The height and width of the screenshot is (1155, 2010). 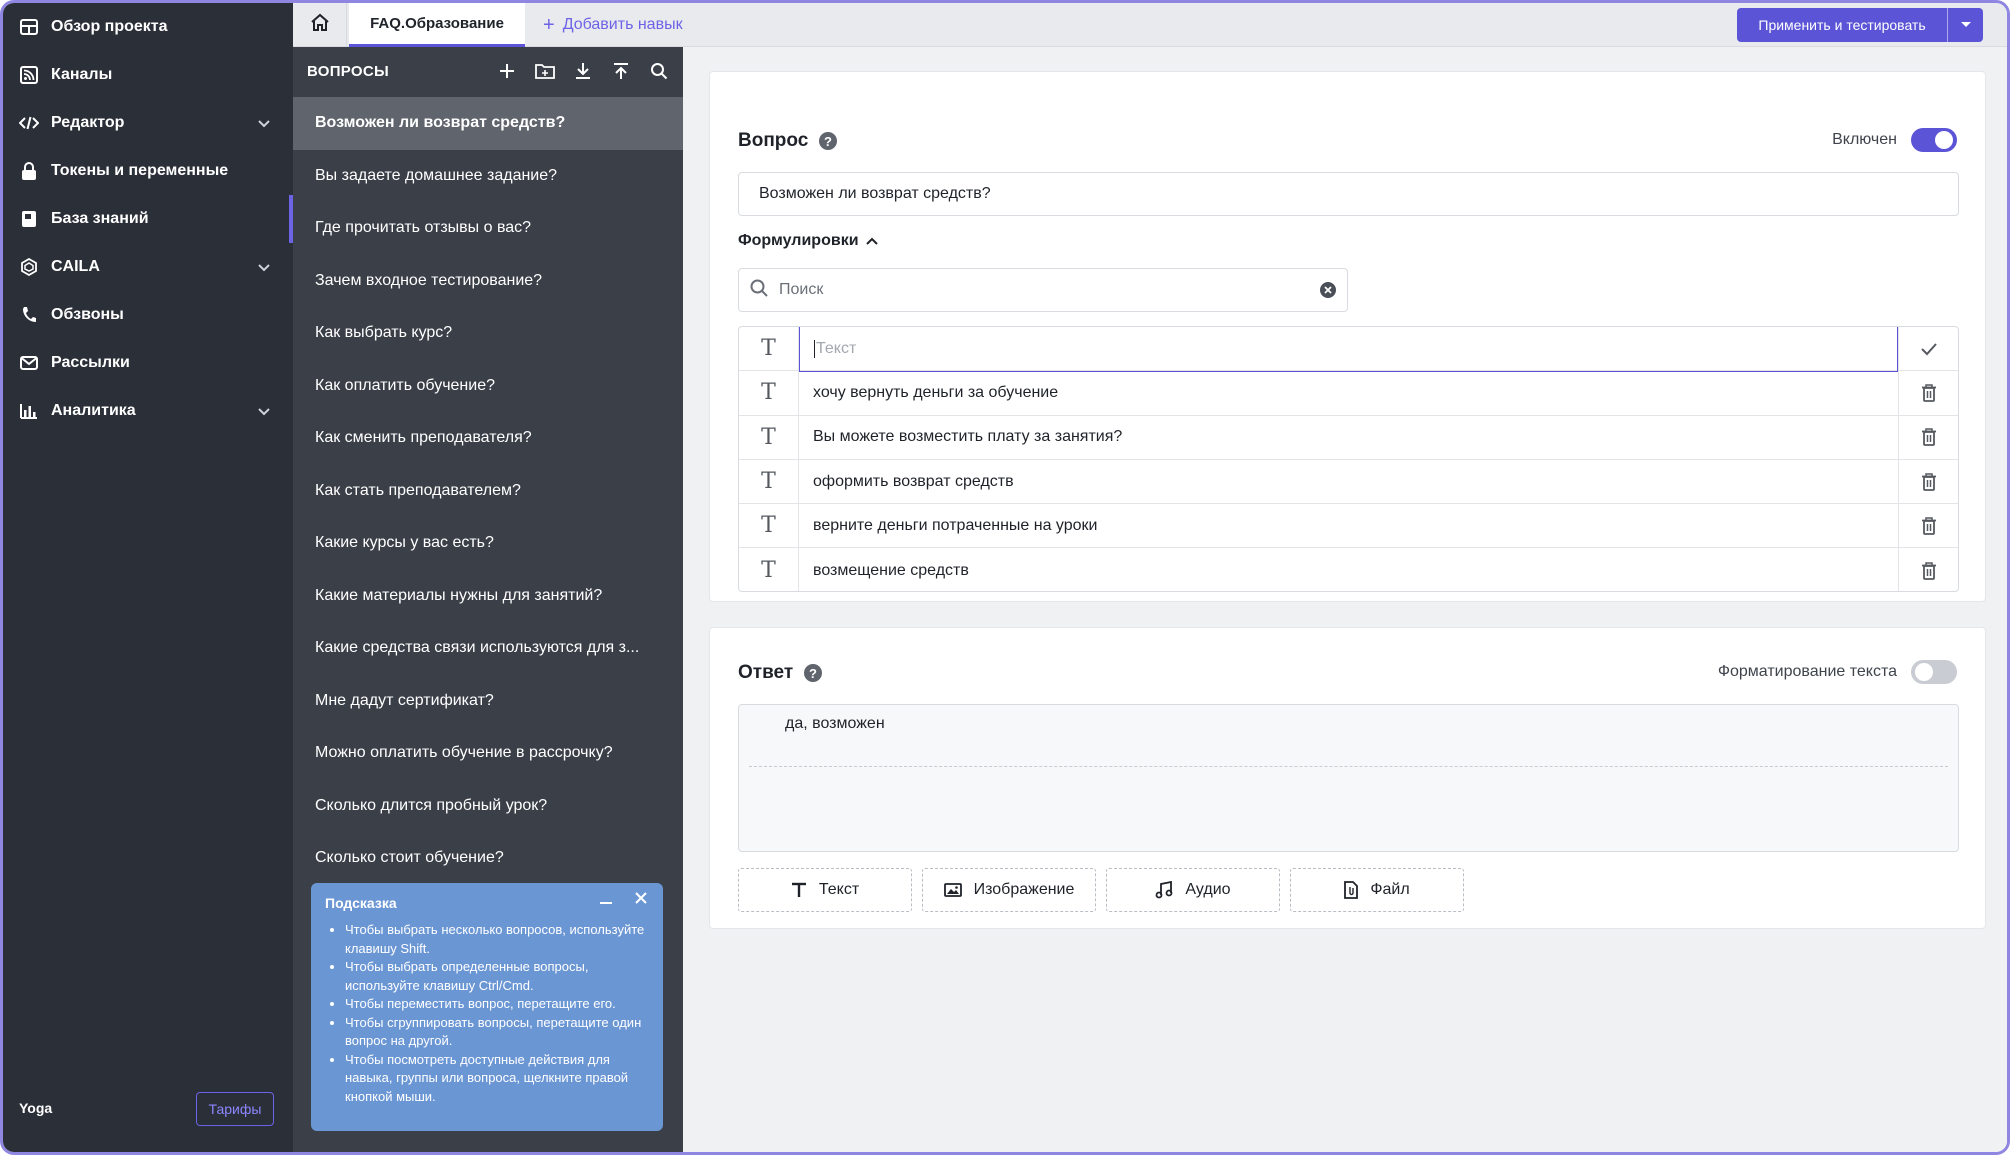 What do you see at coordinates (488, 701) in the screenshot?
I see `question-item: Мне дадут сертификат?` at bounding box center [488, 701].